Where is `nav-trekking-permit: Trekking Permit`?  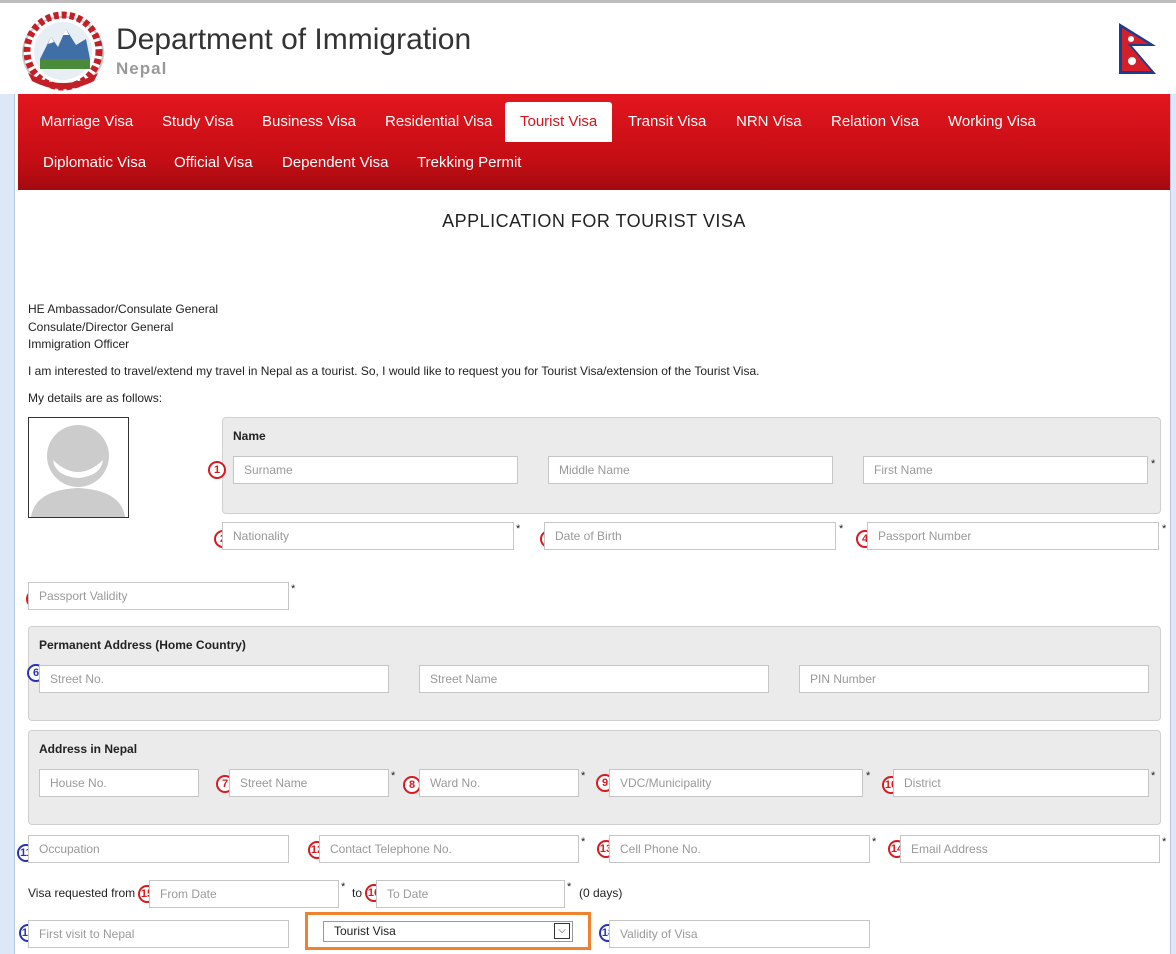
nav-trekking-permit: Trekking Permit is located at coordinates (469, 163).